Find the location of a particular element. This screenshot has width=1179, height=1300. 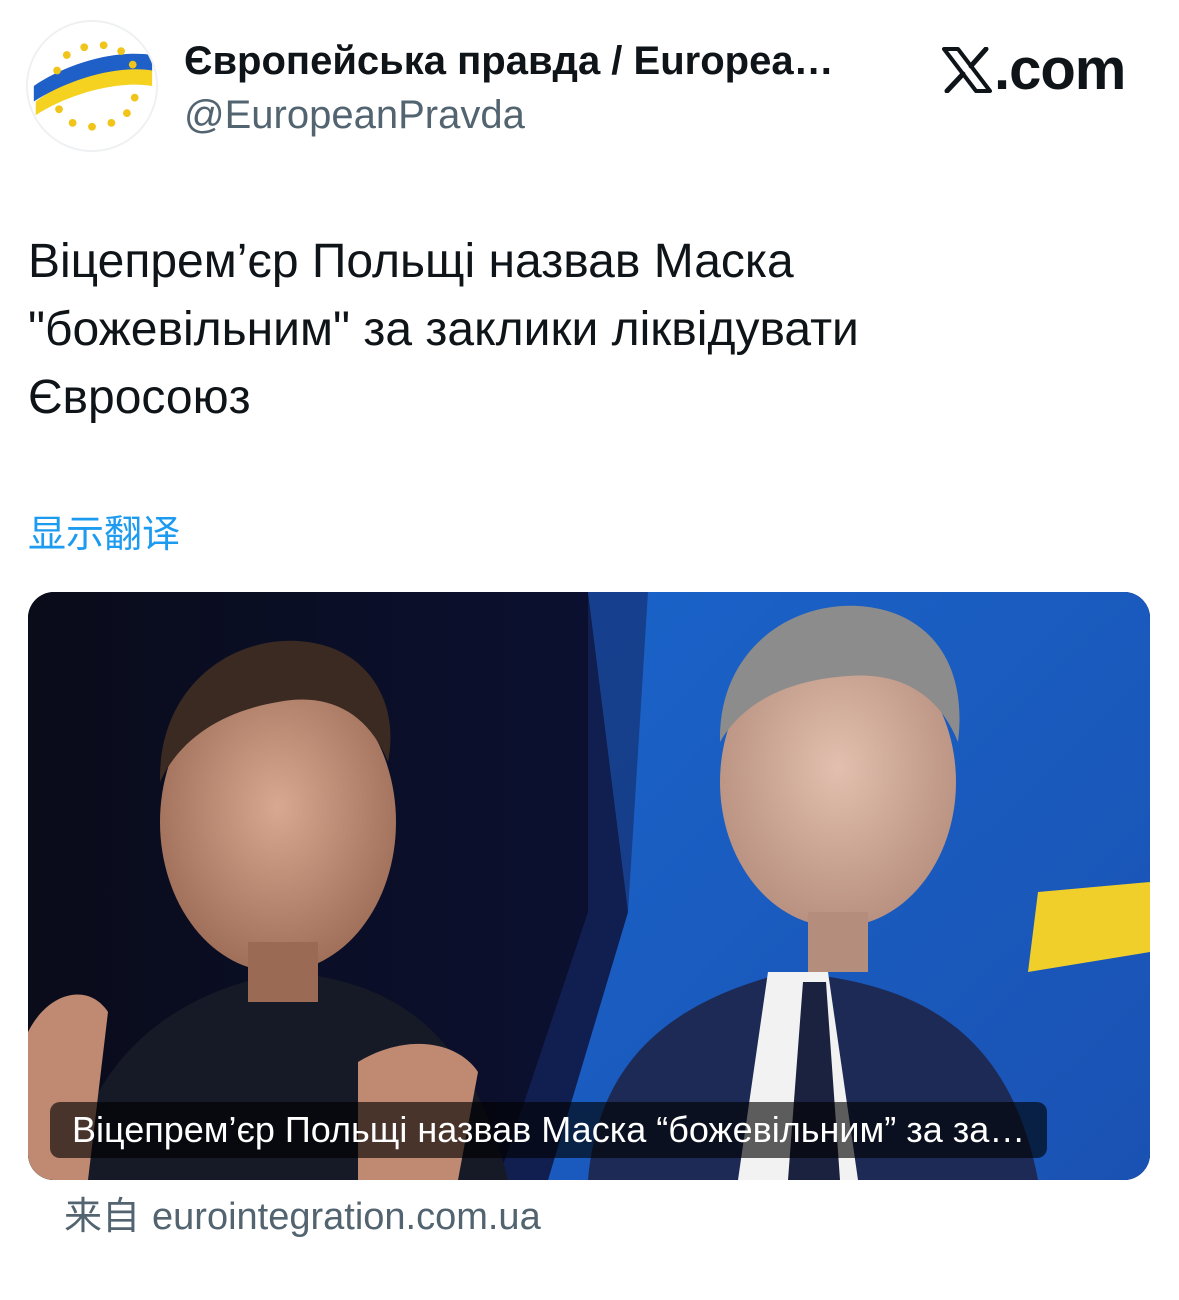

author-handle: @EuropeanPravda is located at coordinates (354, 115).